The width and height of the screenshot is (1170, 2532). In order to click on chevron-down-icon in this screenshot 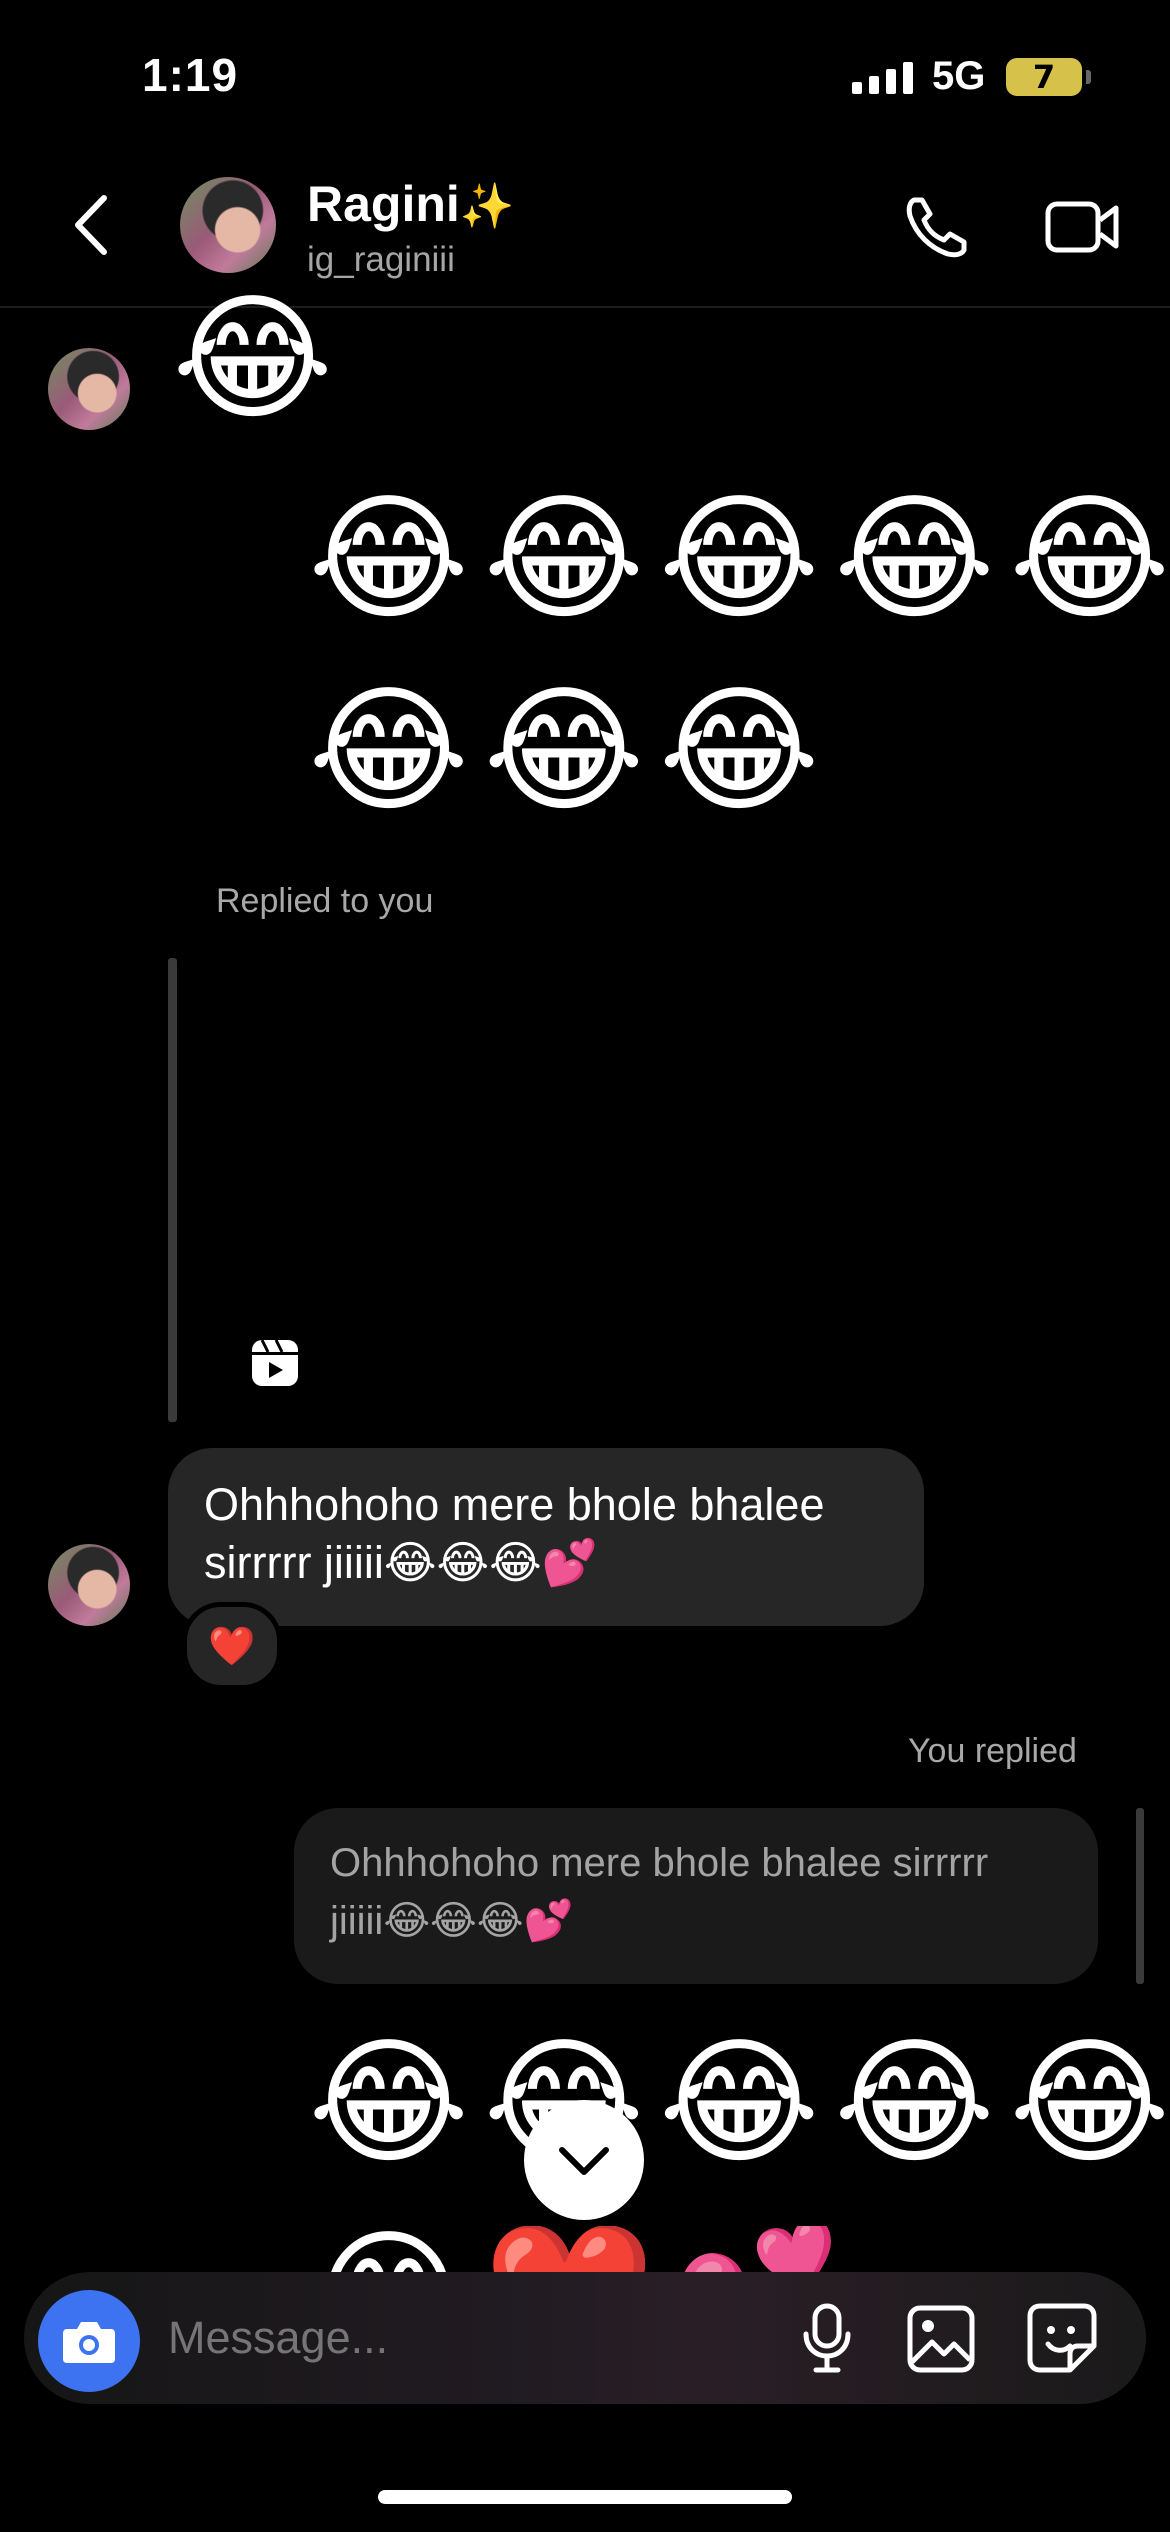, I will do `click(584, 2161)`.